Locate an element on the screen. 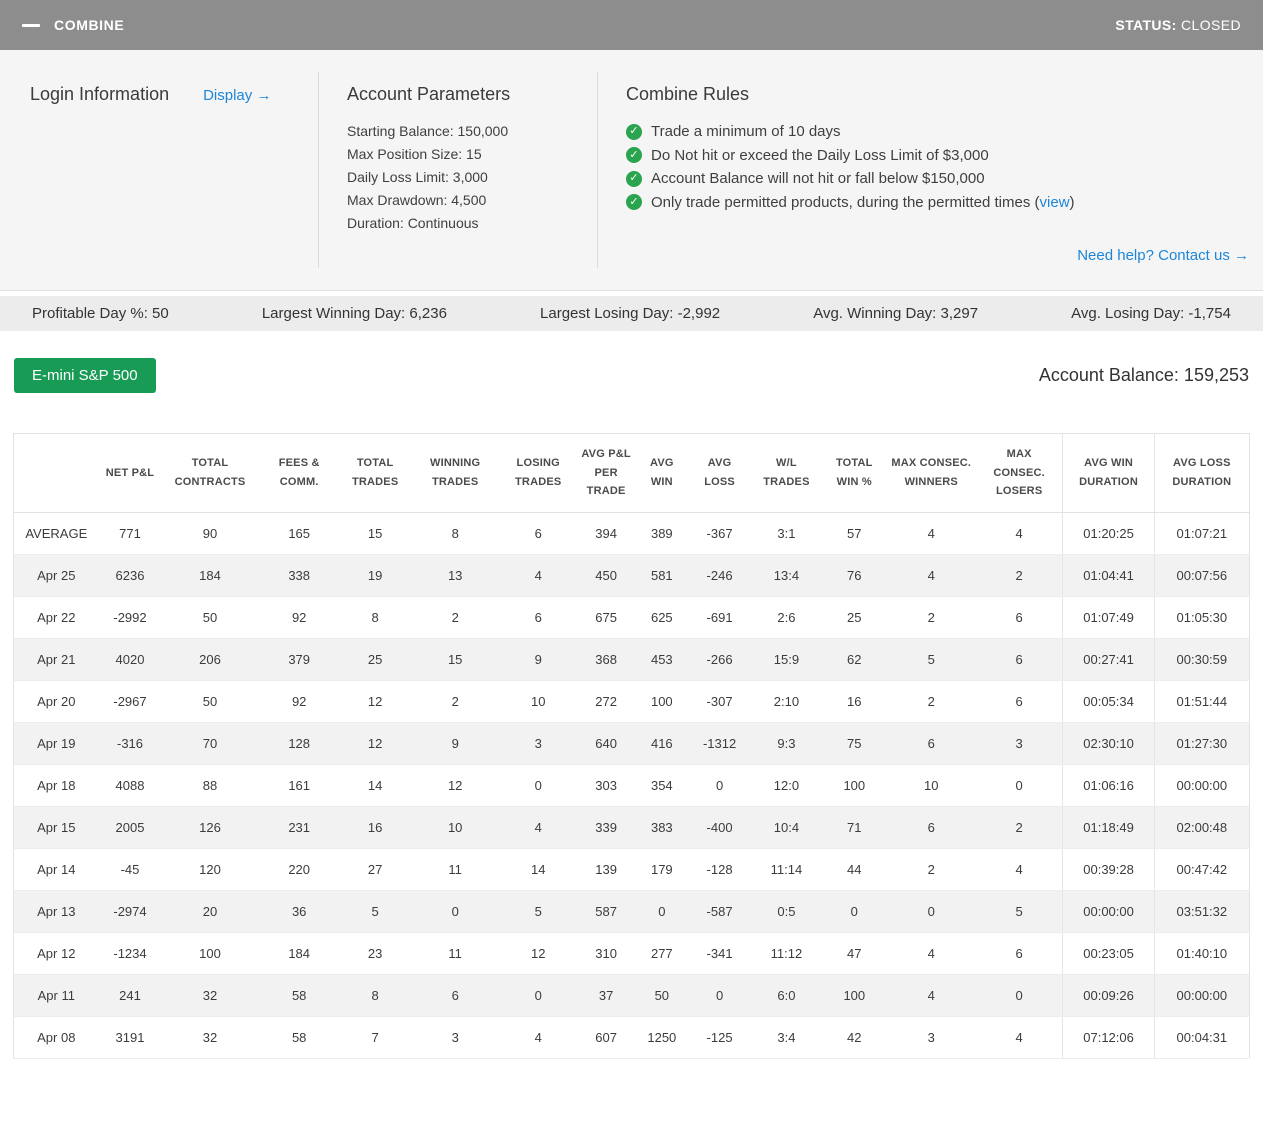 The height and width of the screenshot is (1132, 1263). table-cell: 70 is located at coordinates (210, 744).